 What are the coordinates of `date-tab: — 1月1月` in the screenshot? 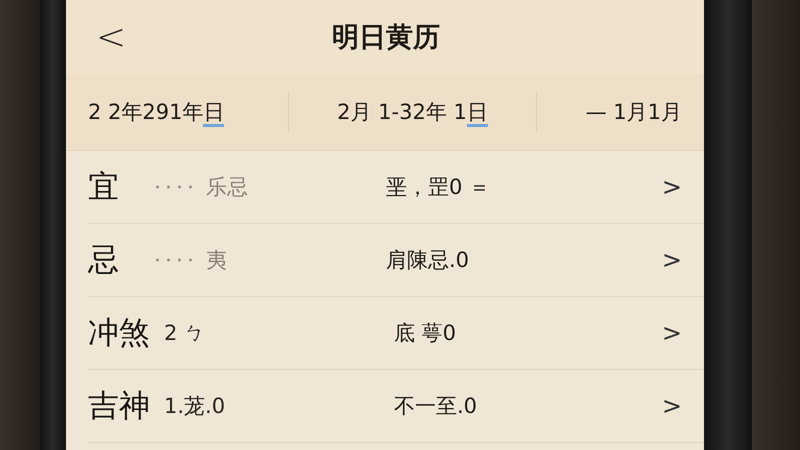 It's located at (609, 112).